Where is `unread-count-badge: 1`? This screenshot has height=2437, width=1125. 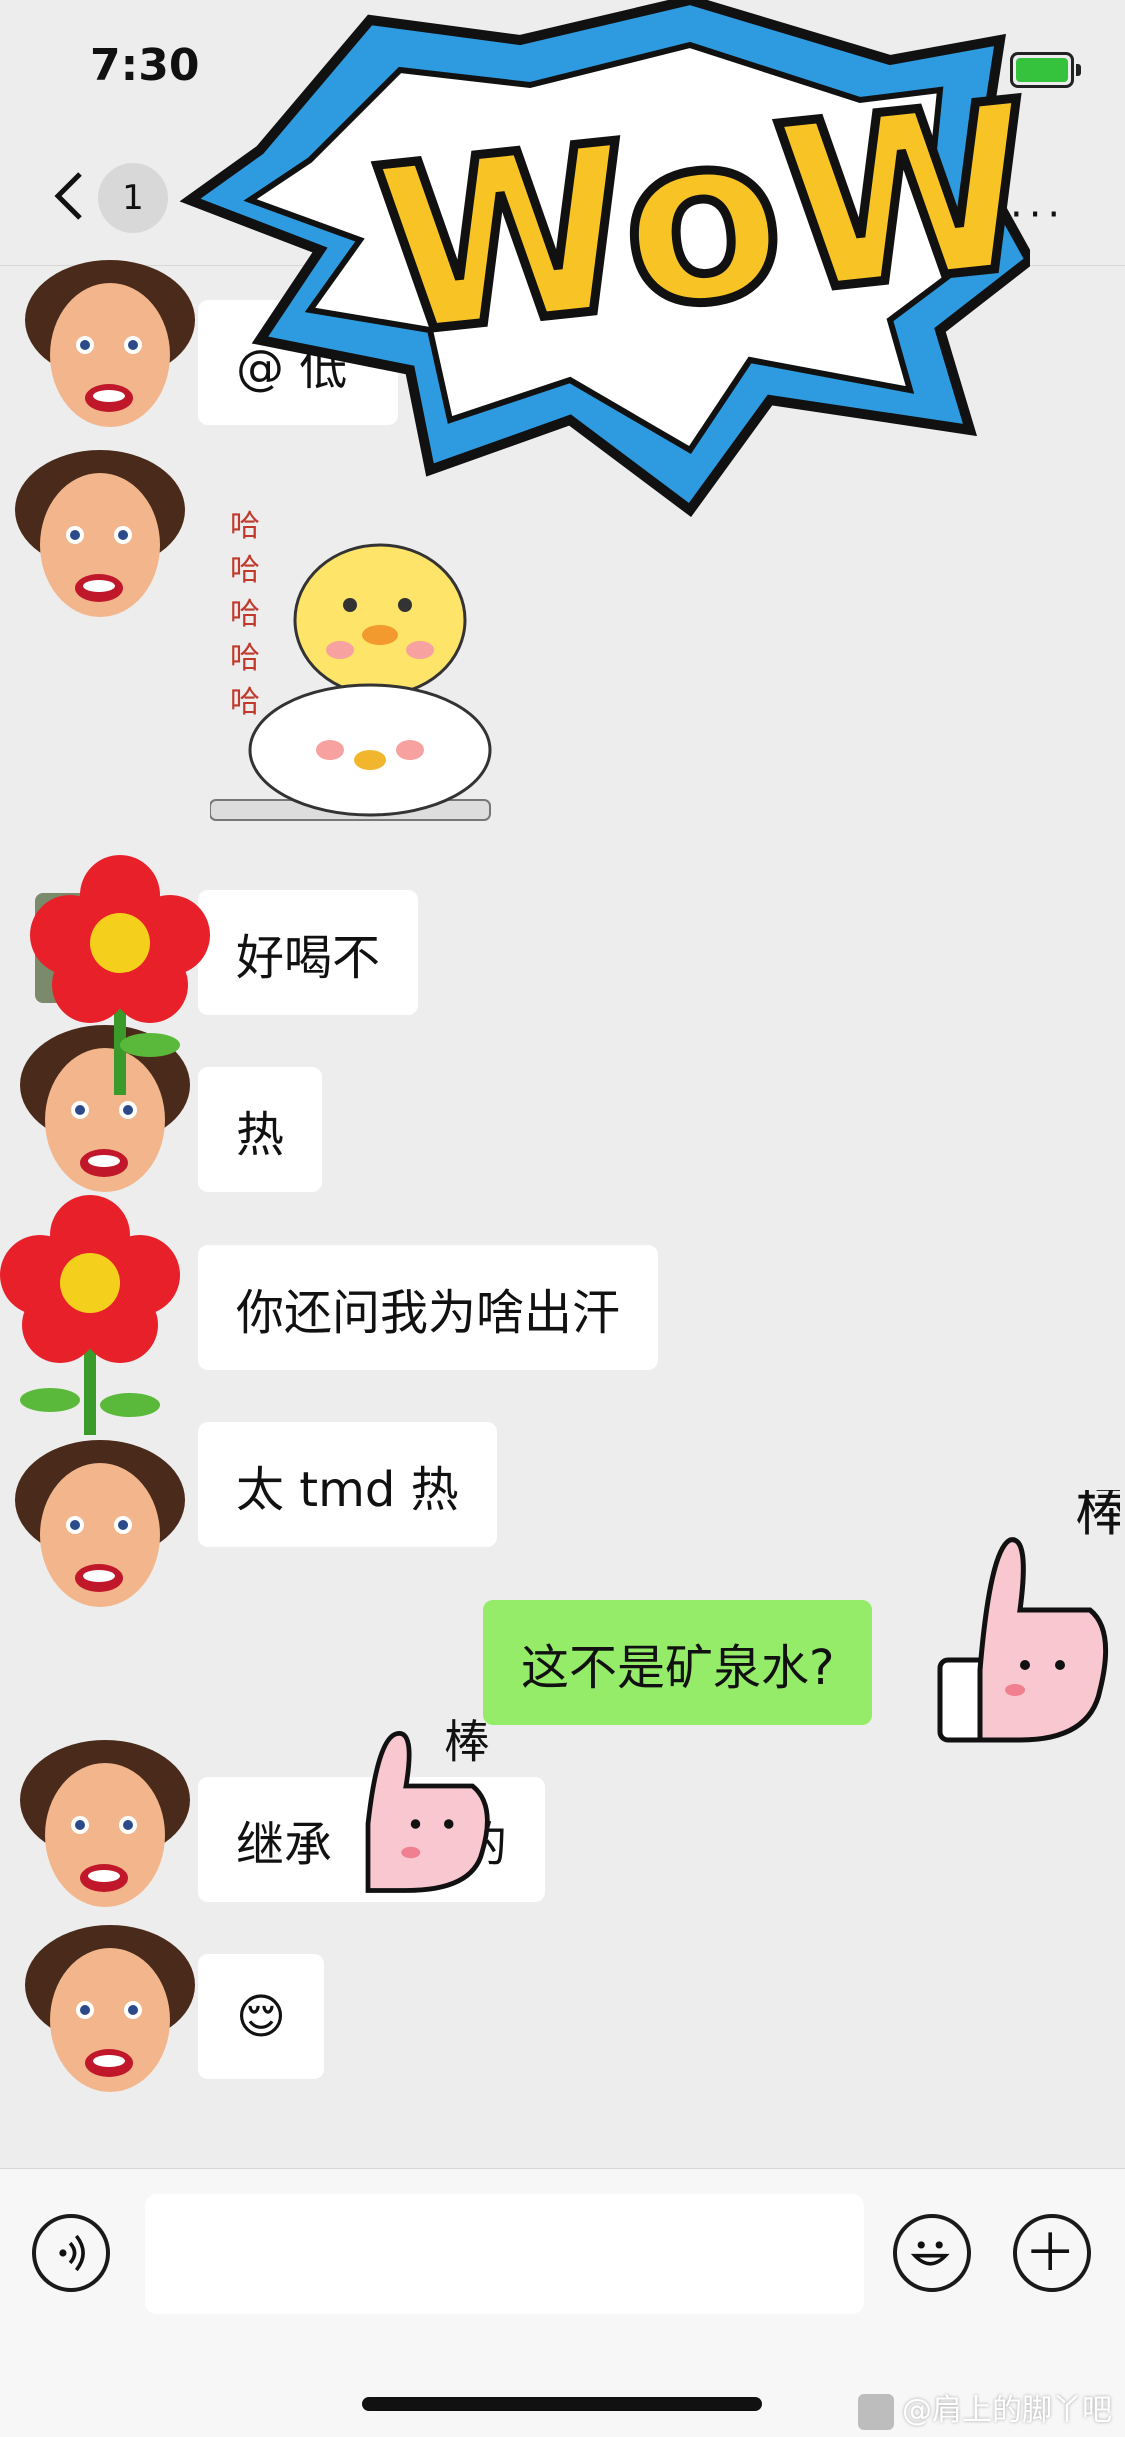
unread-count-badge: 1 is located at coordinates (133, 198).